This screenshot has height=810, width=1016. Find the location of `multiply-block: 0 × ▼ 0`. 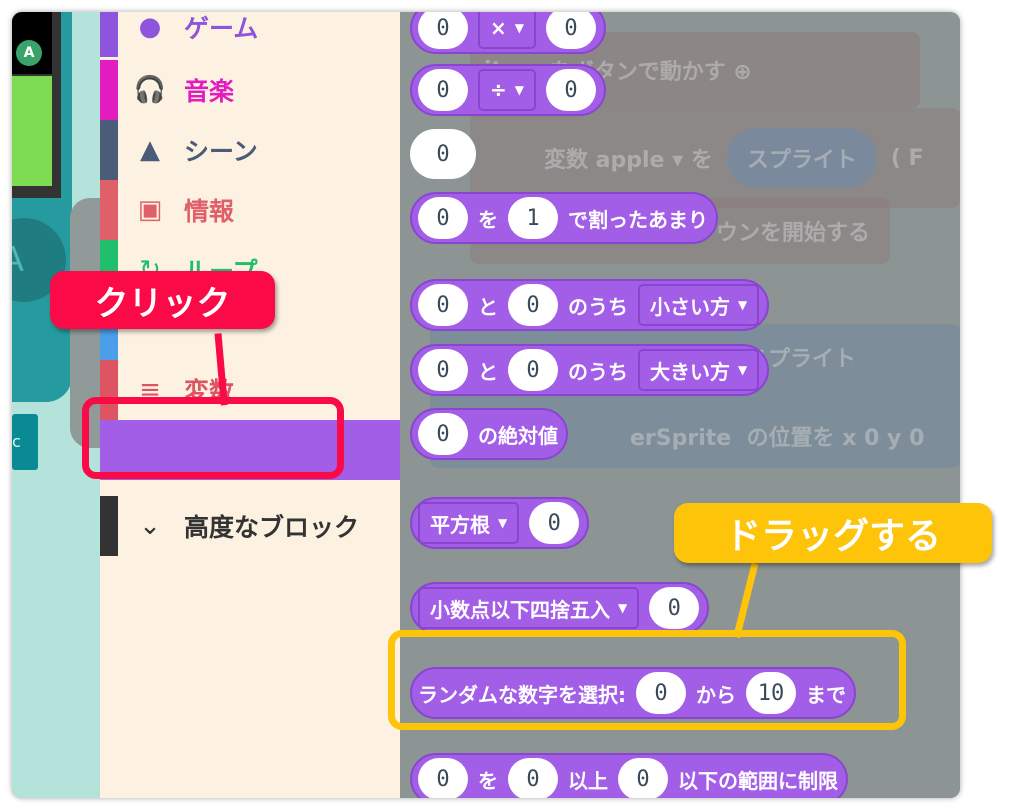

multiply-block: 0 × ▼ 0 is located at coordinates (508, 33).